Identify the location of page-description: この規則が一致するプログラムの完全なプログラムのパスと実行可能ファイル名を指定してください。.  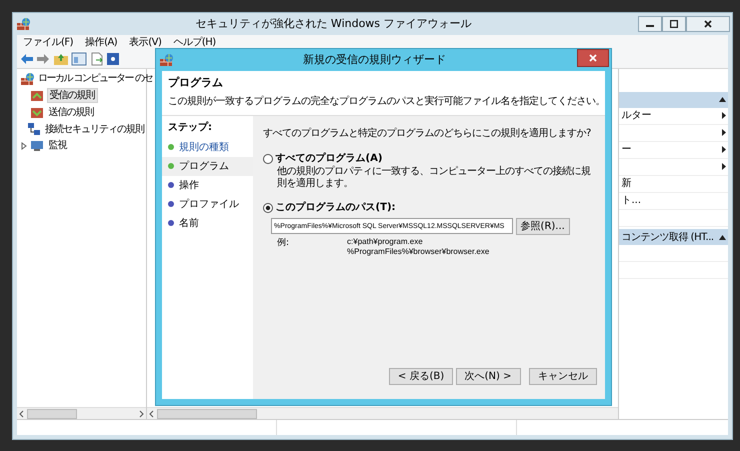
(383, 101).